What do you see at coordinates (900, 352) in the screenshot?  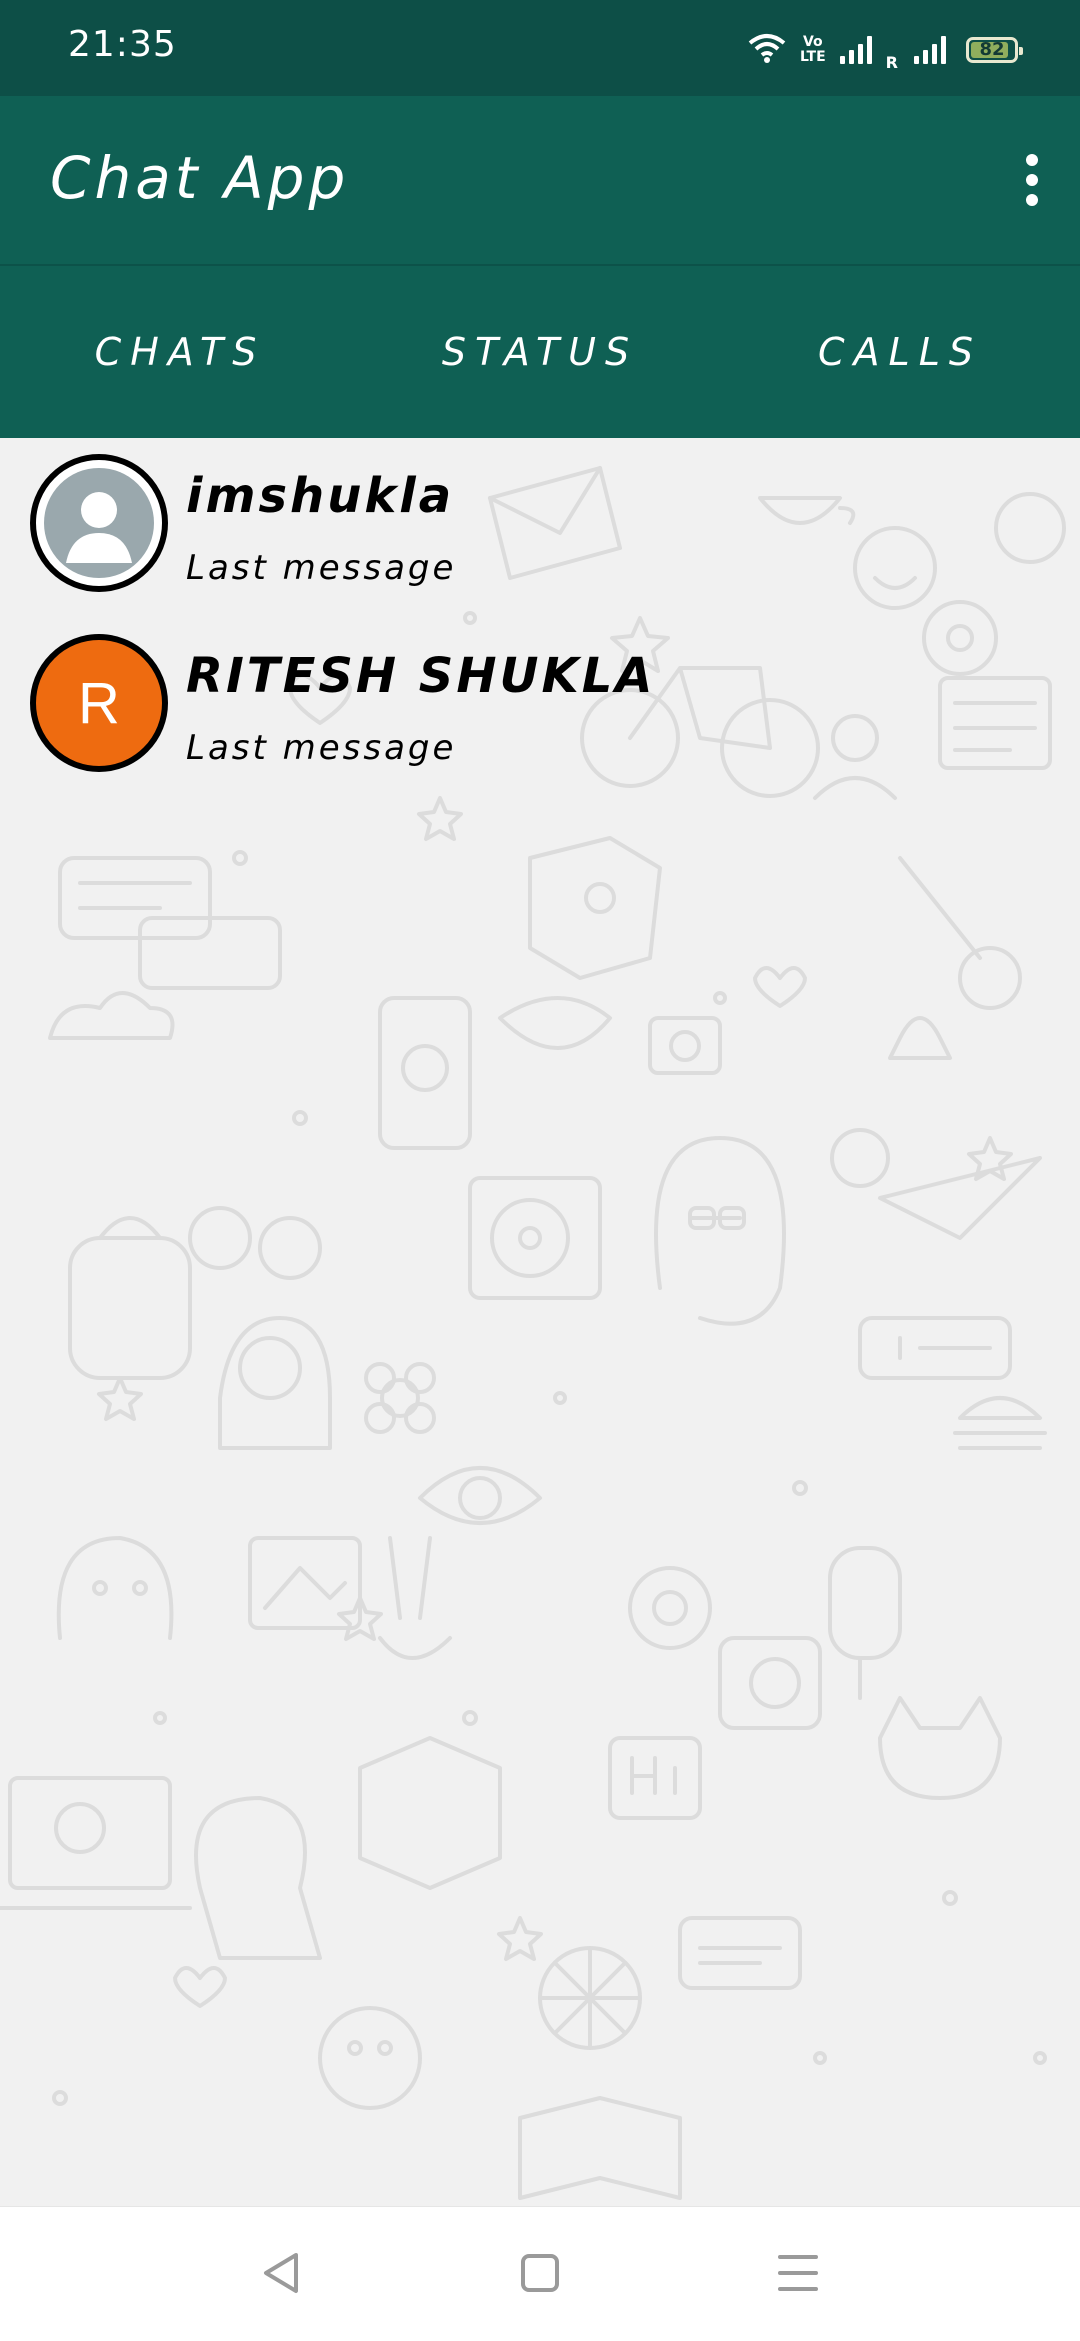 I see `tab-calls: CALLS` at bounding box center [900, 352].